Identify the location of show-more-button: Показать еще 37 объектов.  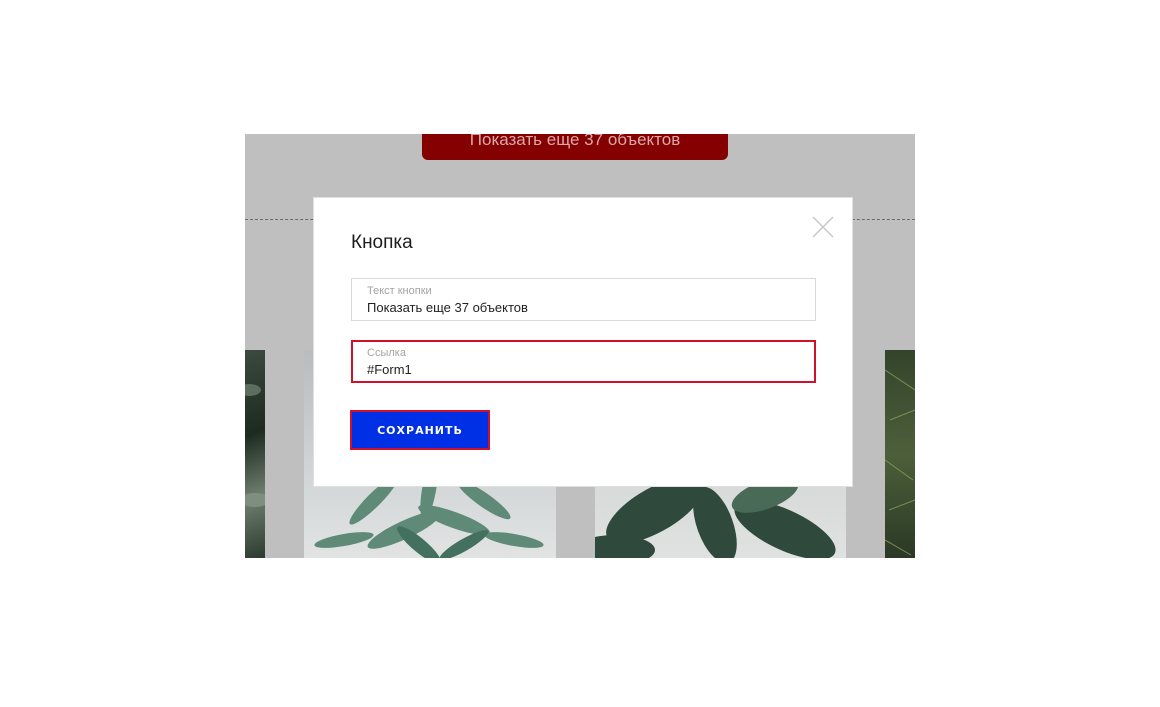
(575, 147).